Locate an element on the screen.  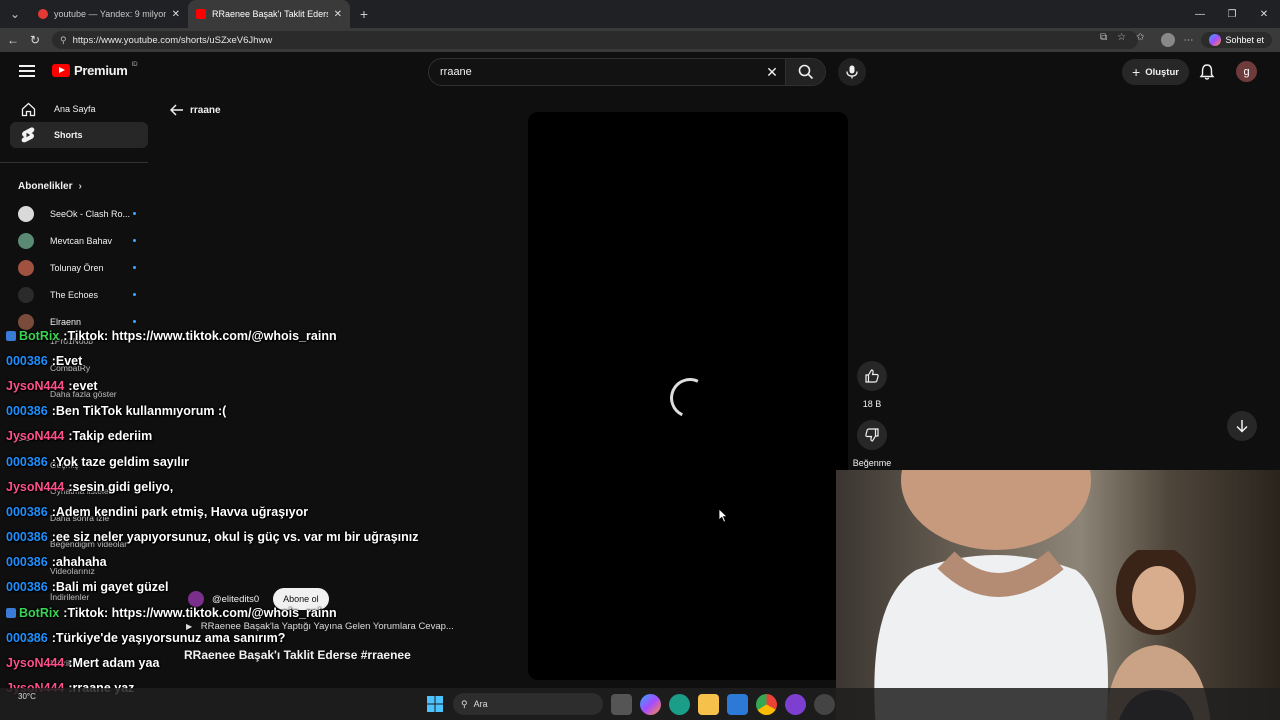
chat-text: evet is located at coordinates (85, 385).